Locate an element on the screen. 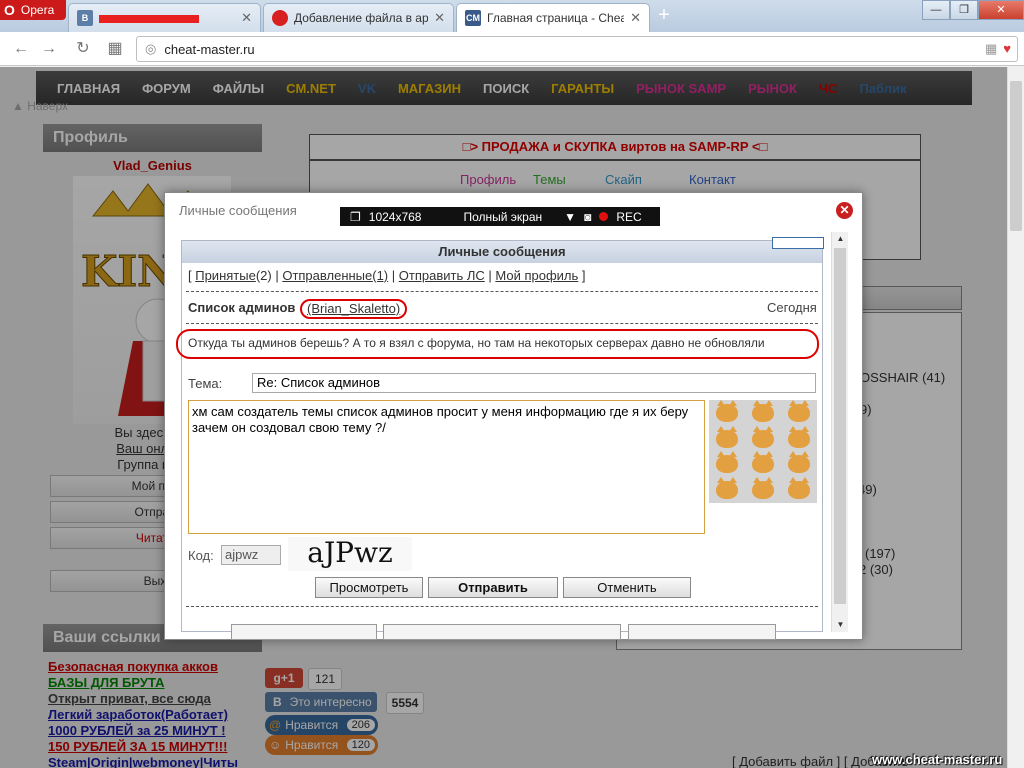 This screenshot has height=768, width=1024. cm-icon: CM is located at coordinates (473, 18).